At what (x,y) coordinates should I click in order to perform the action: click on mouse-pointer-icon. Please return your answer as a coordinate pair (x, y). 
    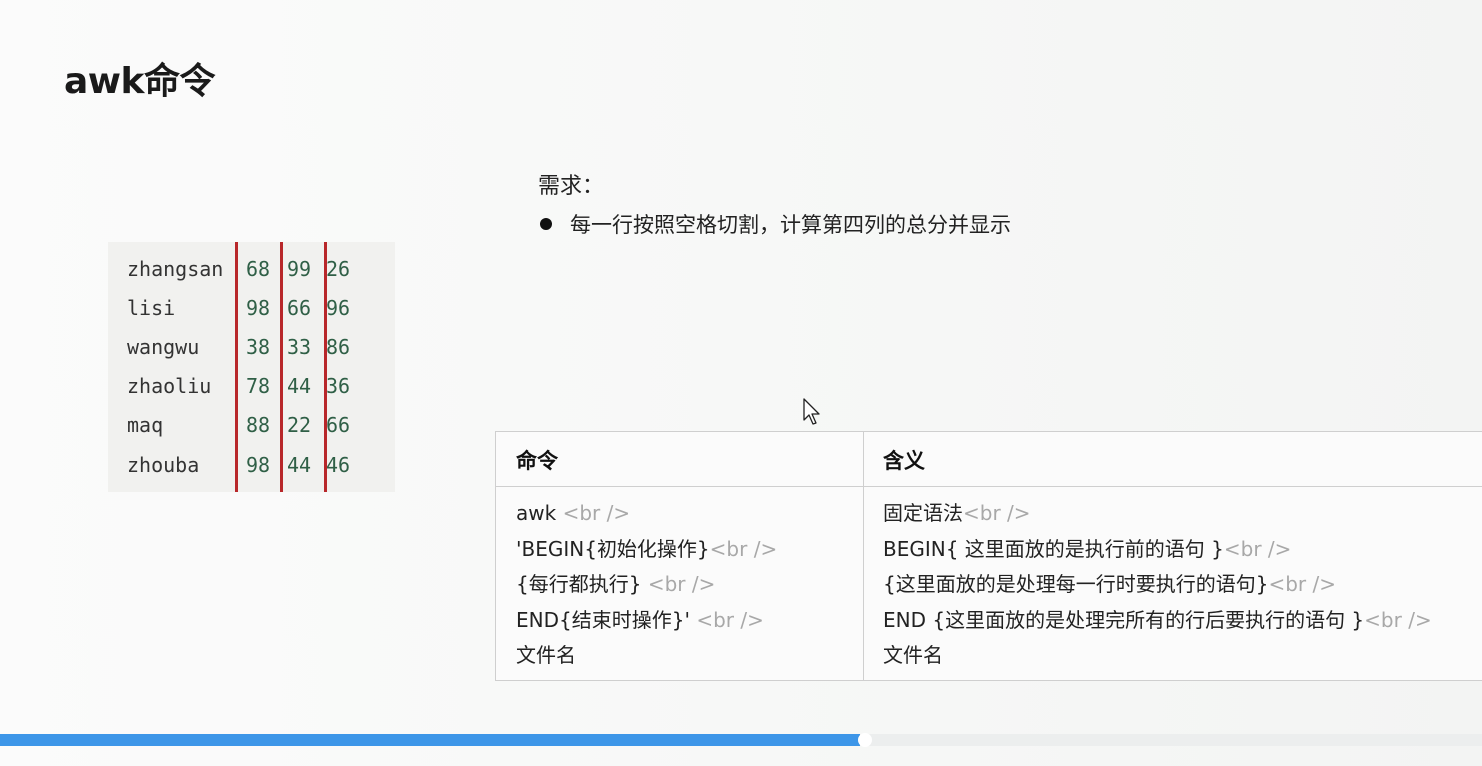
    Looking at the image, I should click on (812, 414).